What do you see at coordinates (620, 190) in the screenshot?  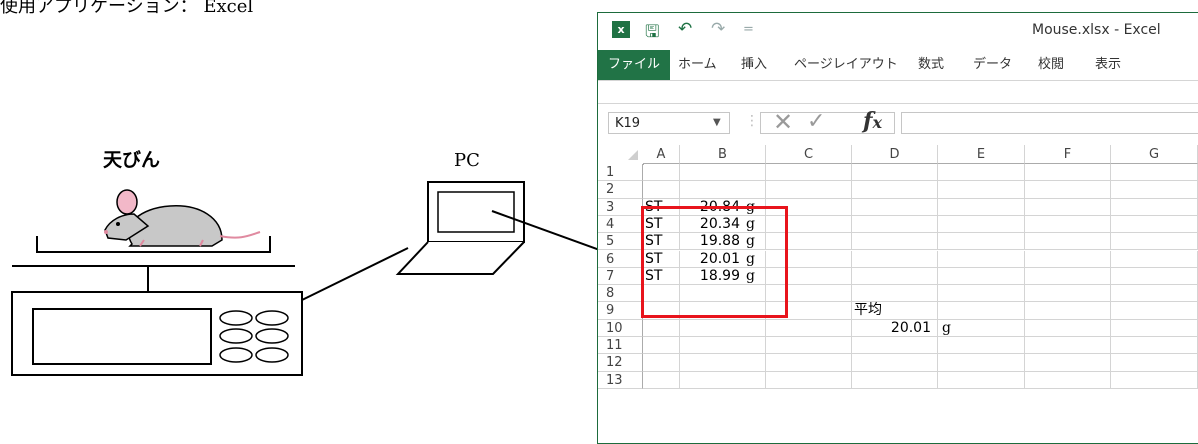 I see `row-header: 2` at bounding box center [620, 190].